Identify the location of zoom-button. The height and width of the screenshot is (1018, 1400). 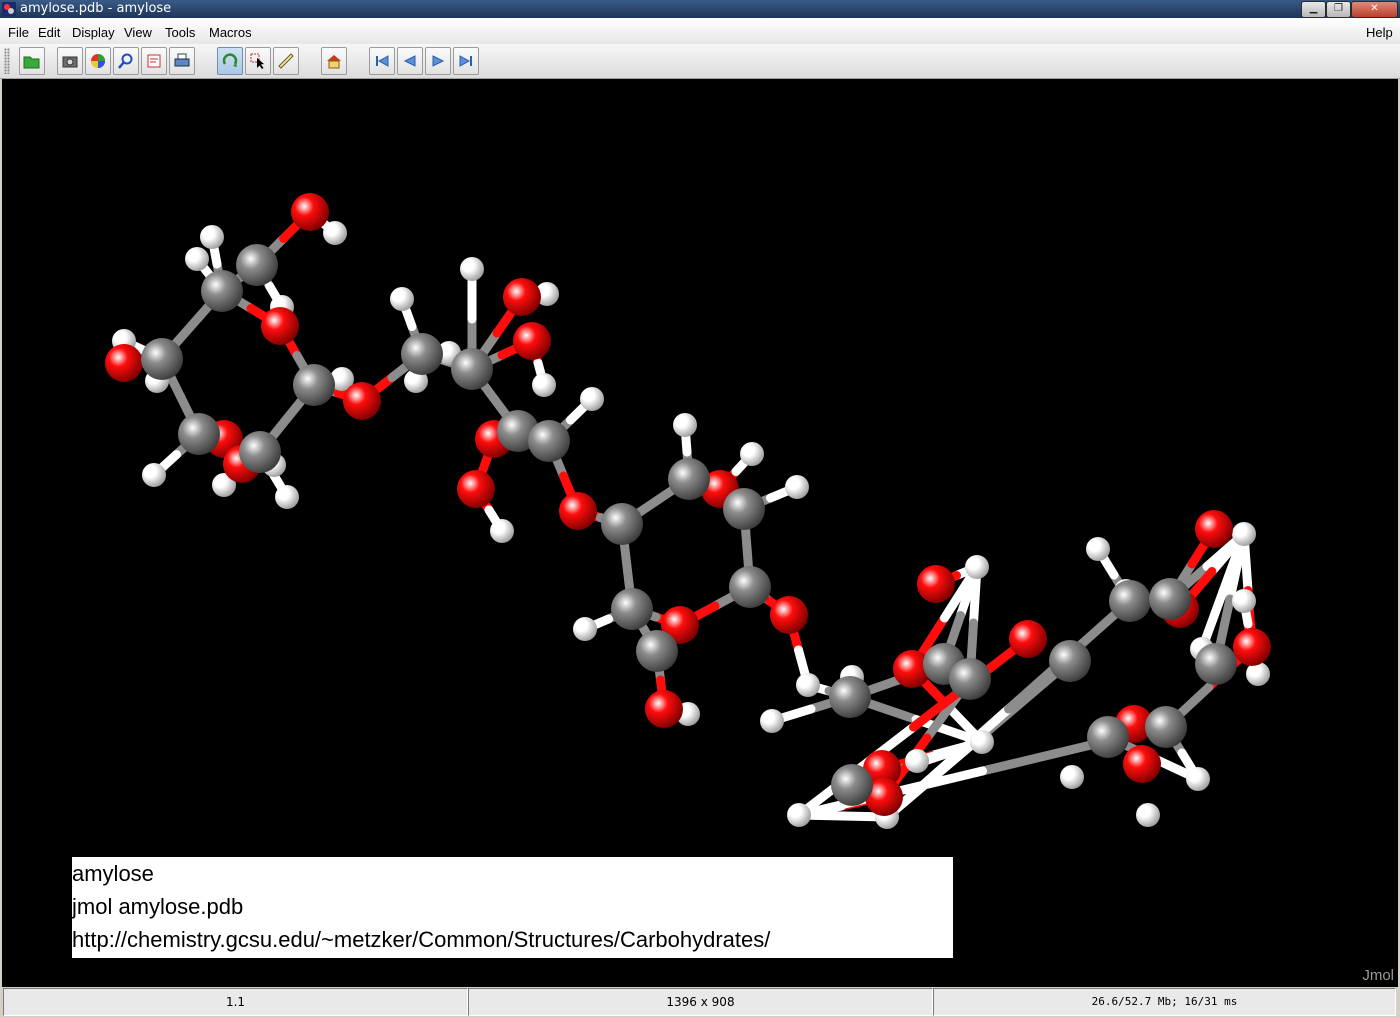
(126, 61).